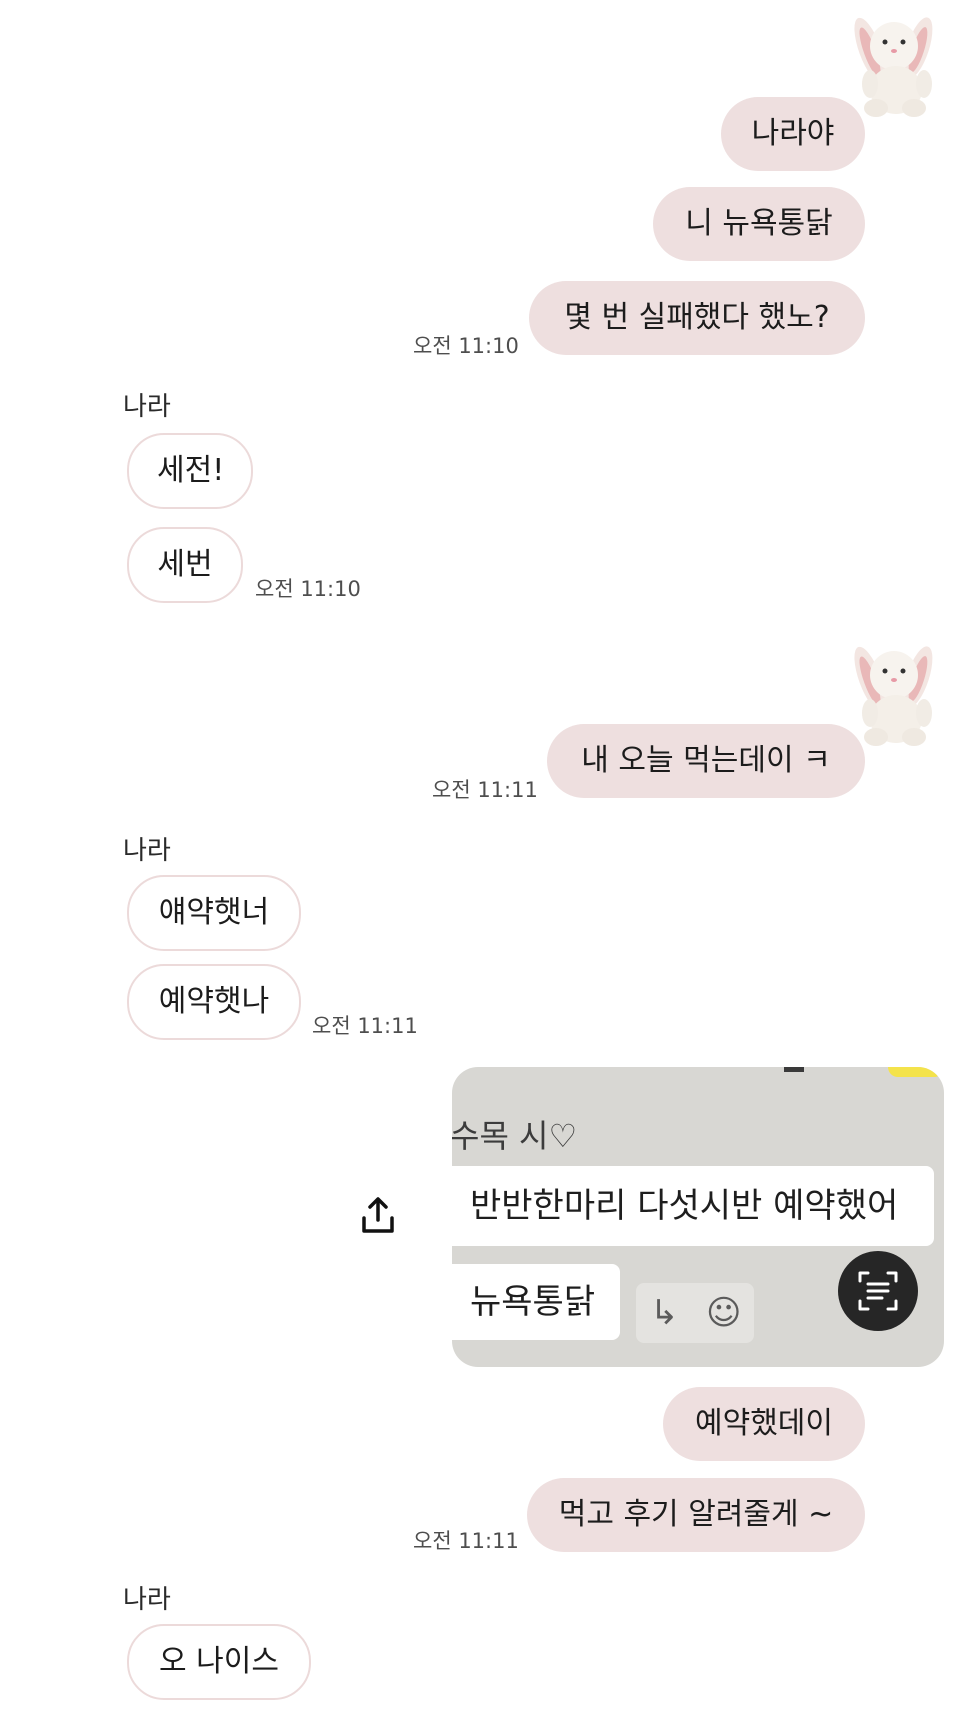 The image size is (966, 1714). Describe the element at coordinates (515, 1136) in the screenshot. I see `image-heading-text: 수목 시♡` at that location.